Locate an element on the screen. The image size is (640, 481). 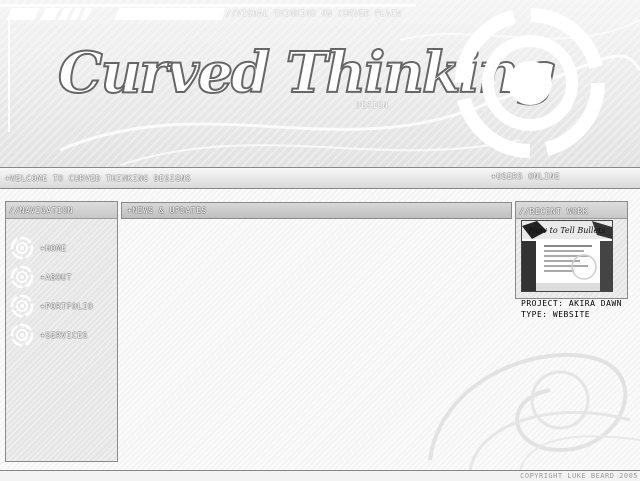
nav-item-label: +About is located at coordinates (56, 277).